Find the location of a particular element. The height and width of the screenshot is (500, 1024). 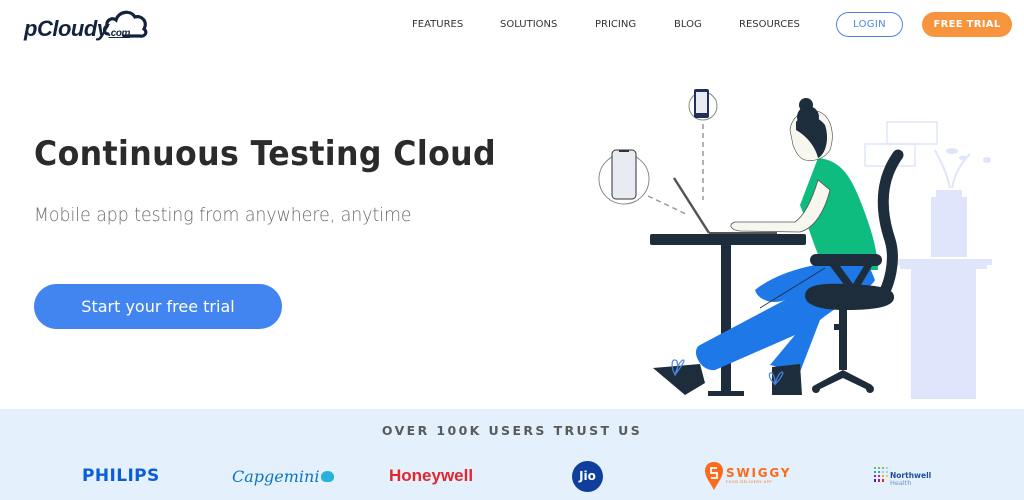

nav-blog: BLOG is located at coordinates (688, 24).